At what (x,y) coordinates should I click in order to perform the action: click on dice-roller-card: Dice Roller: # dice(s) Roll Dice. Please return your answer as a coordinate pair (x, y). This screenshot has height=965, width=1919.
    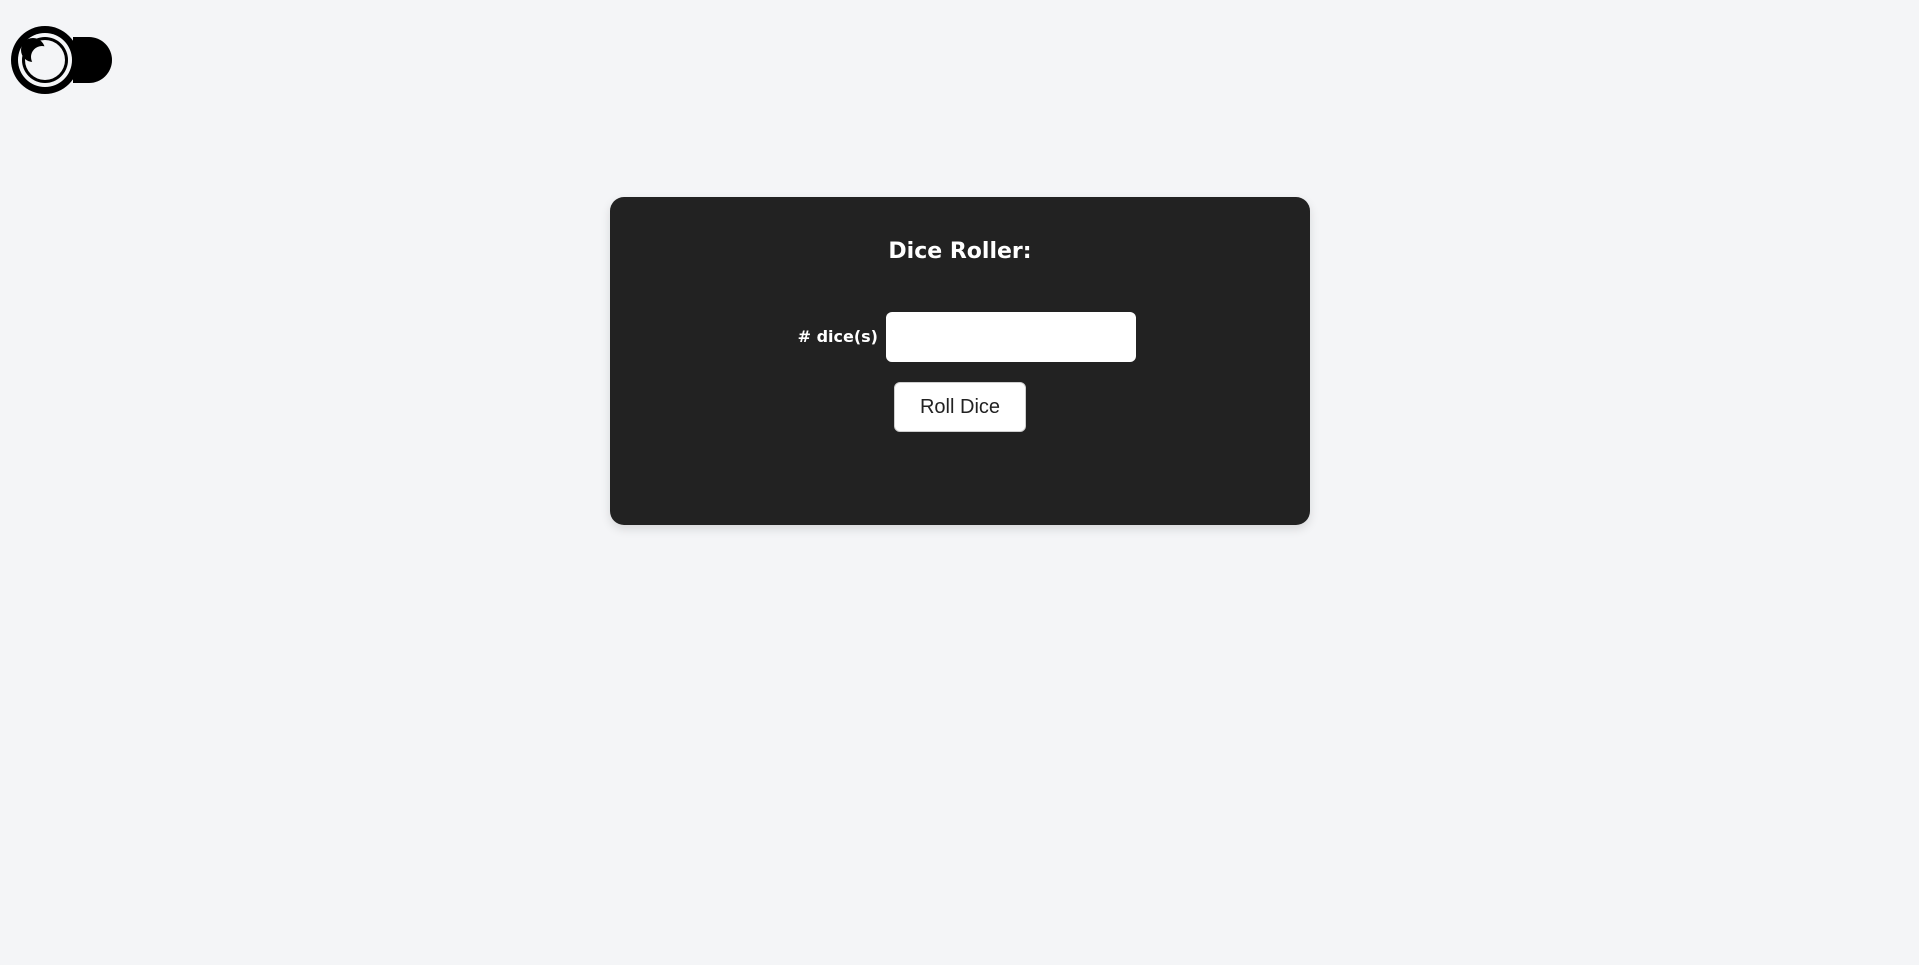
    Looking at the image, I should click on (960, 361).